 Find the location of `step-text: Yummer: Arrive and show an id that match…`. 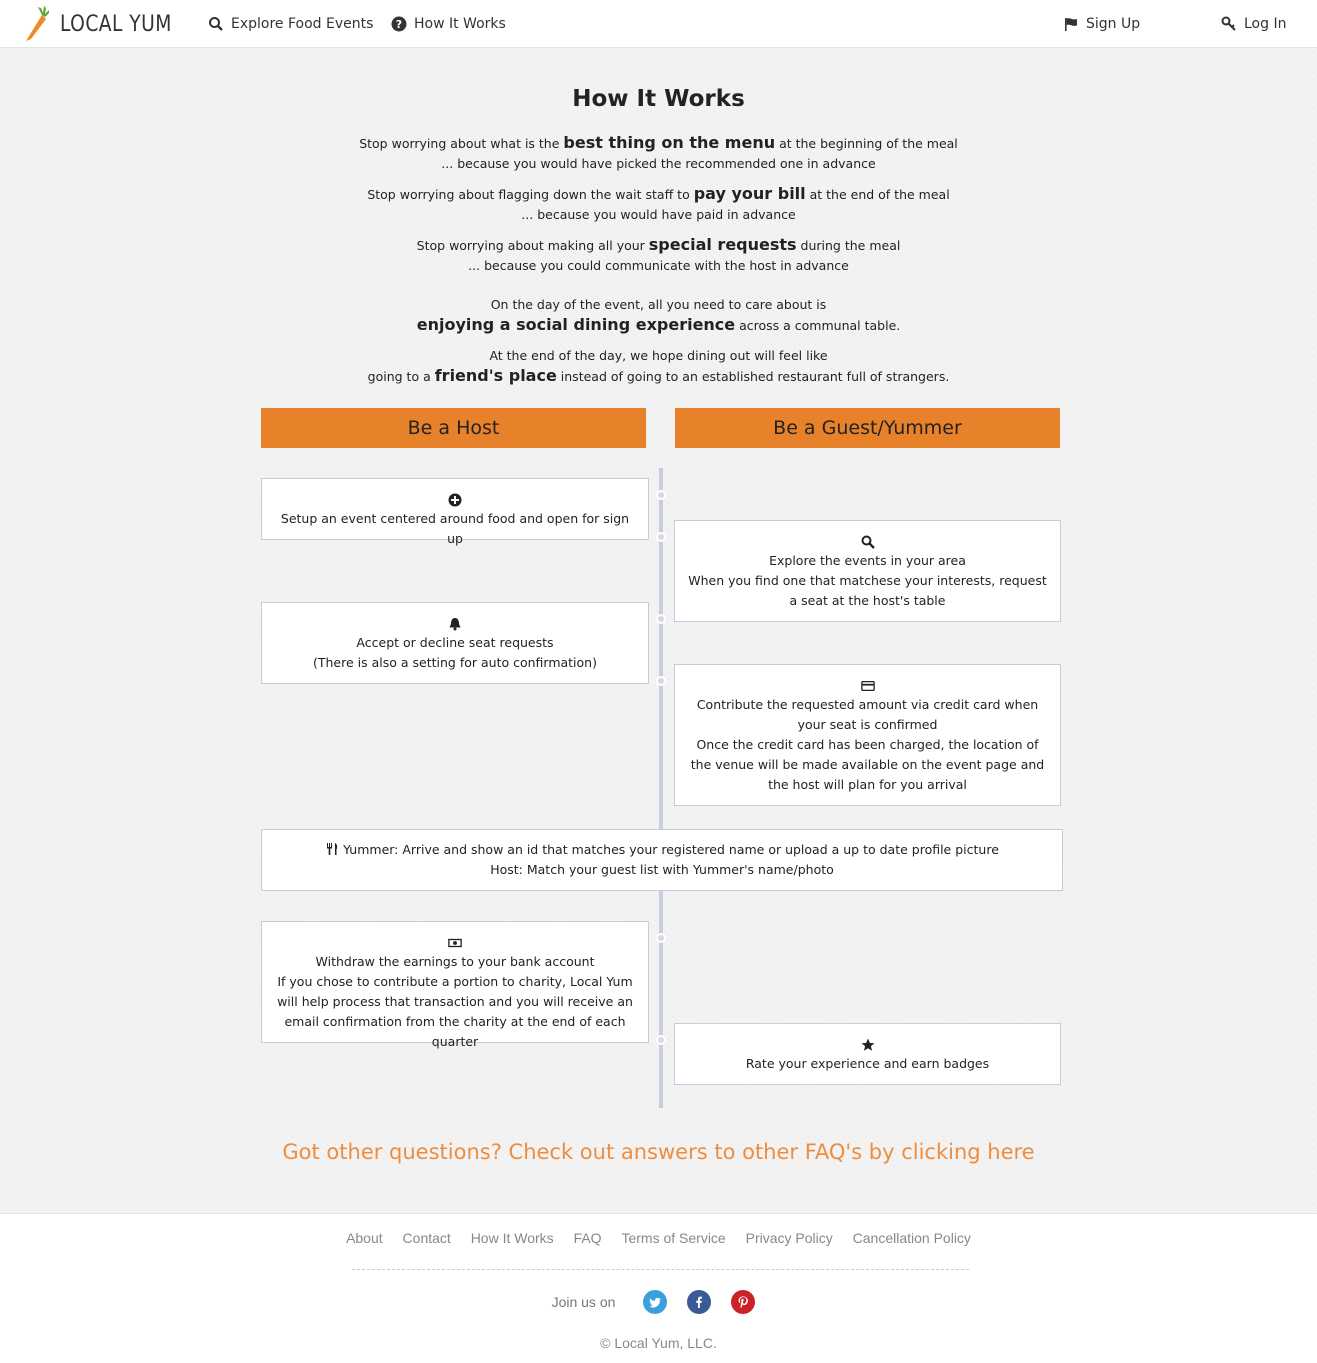

step-text: Yummer: Arrive and show an id that match… is located at coordinates (671, 849).